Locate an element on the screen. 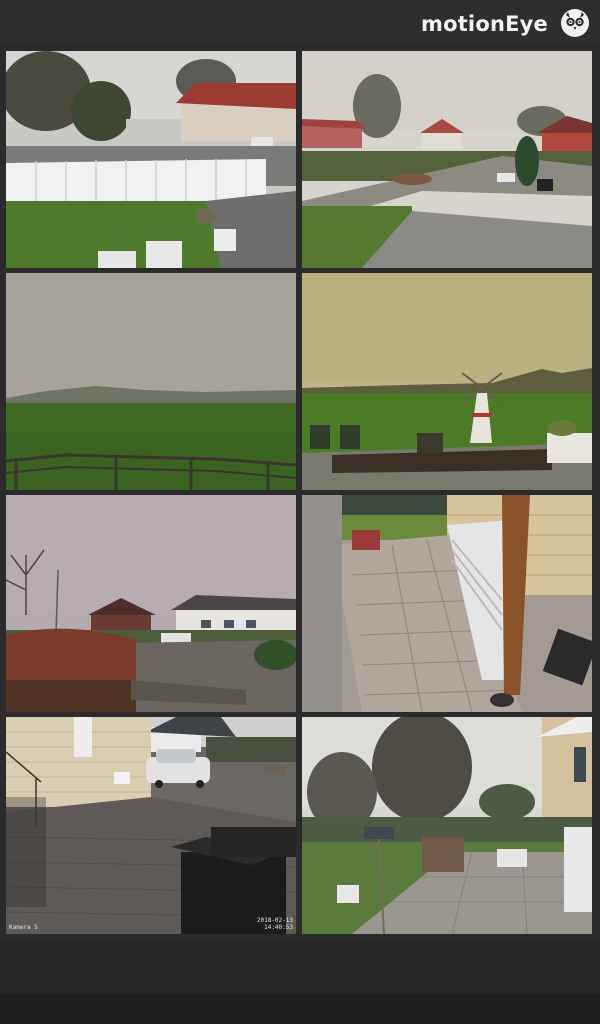  top-bar: motionEye is located at coordinates (300, 23).